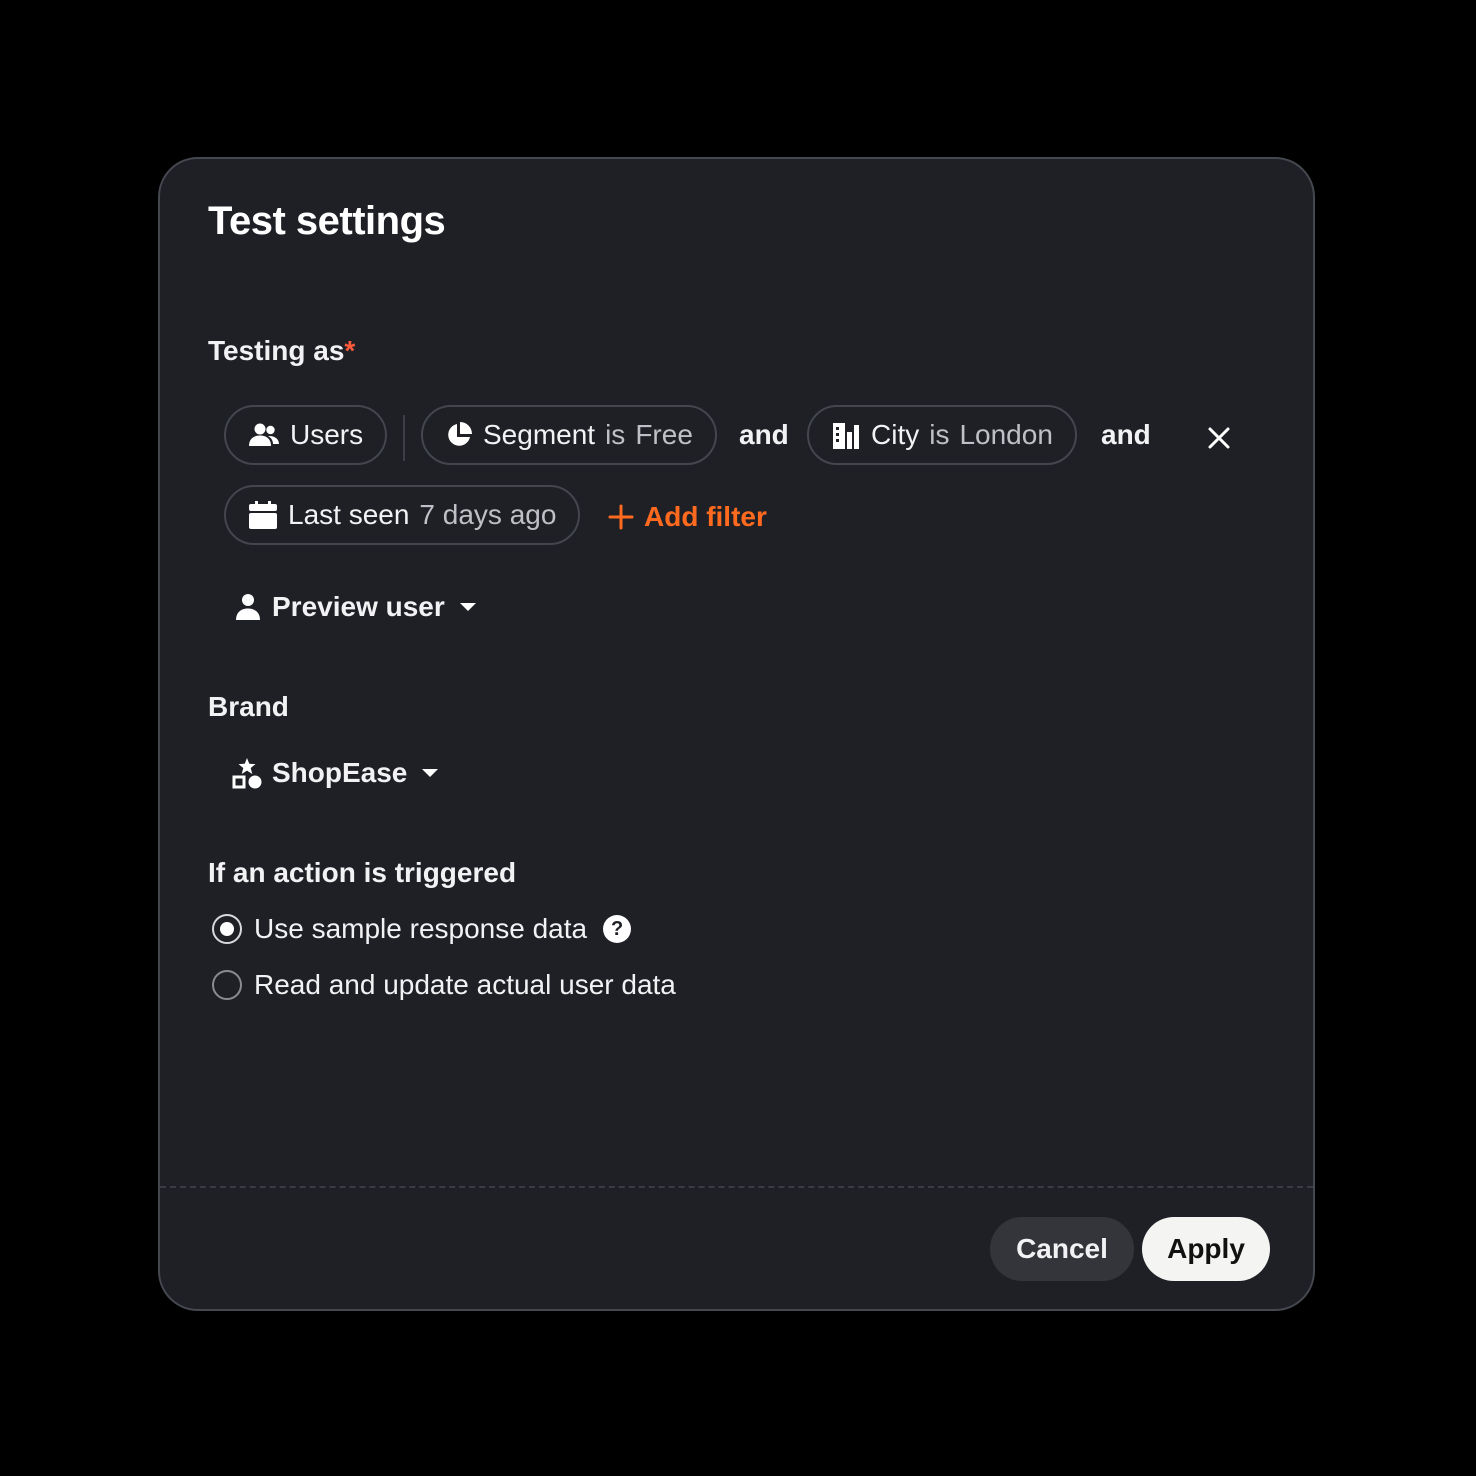 The width and height of the screenshot is (1476, 1476). I want to click on actual-data-label: Read and update actual user data, so click(465, 984).